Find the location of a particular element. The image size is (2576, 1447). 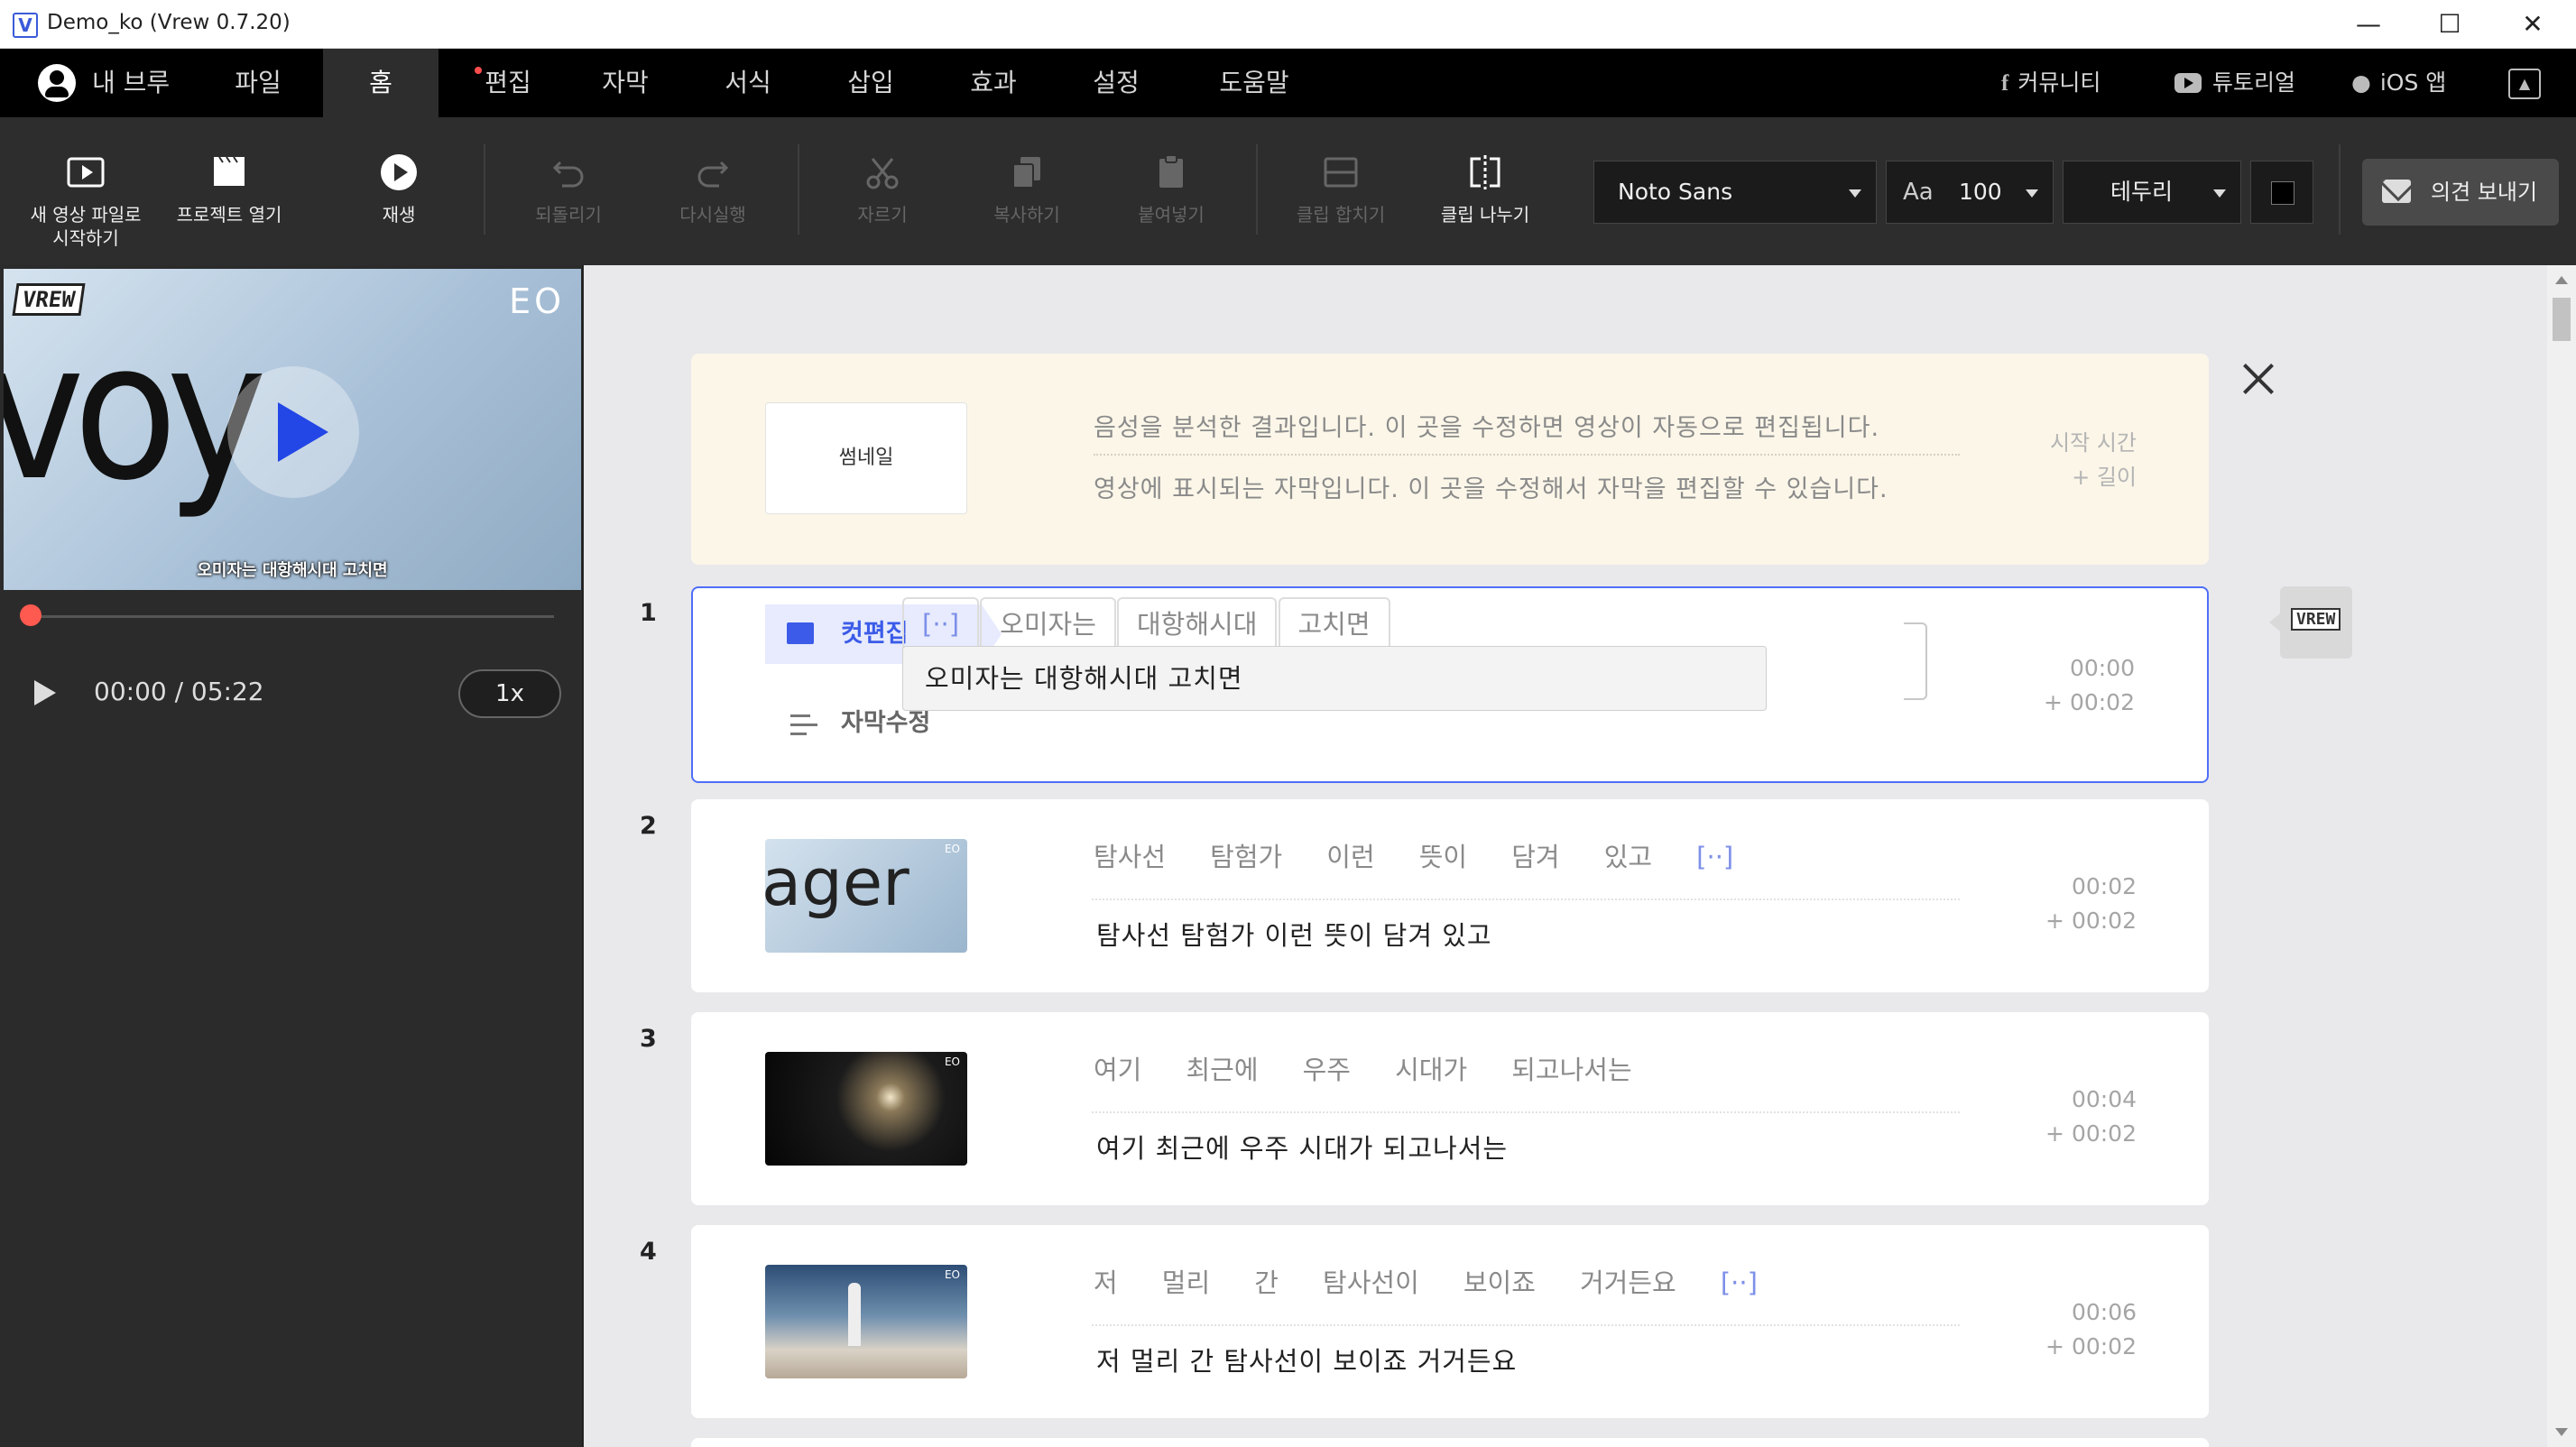

video-play-overlay-button is located at coordinates (293, 432).